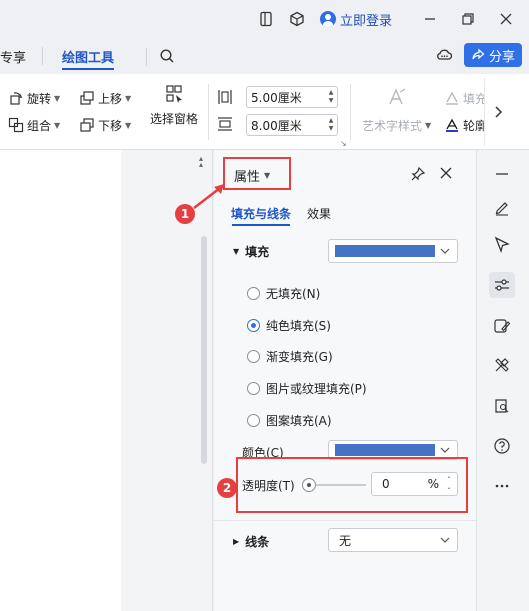 The image size is (529, 611). Describe the element at coordinates (57, 98) in the screenshot. I see `rotate-caret-icon: ▼` at that location.